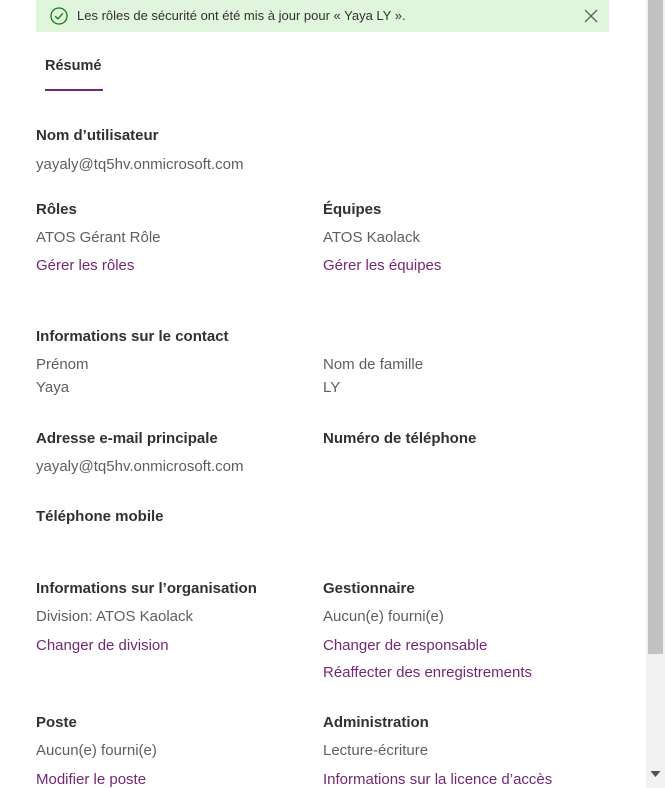 Image resolution: width=665 pixels, height=788 pixels. I want to click on change-manager-link: Changer de responsable, so click(405, 645).